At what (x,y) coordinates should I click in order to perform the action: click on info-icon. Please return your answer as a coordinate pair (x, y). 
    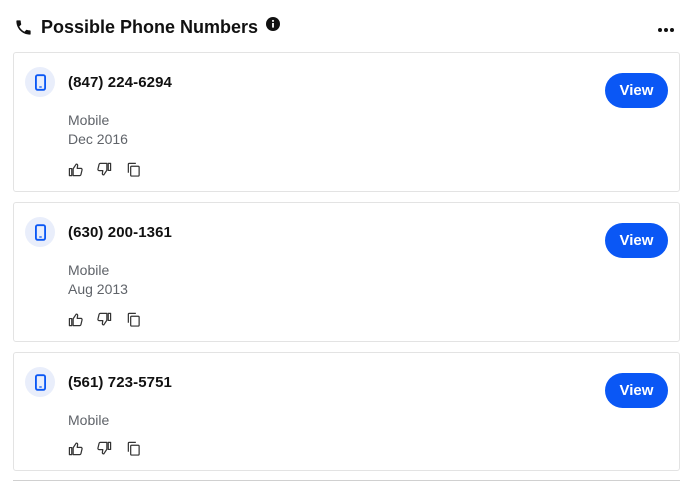
    Looking at the image, I should click on (273, 24).